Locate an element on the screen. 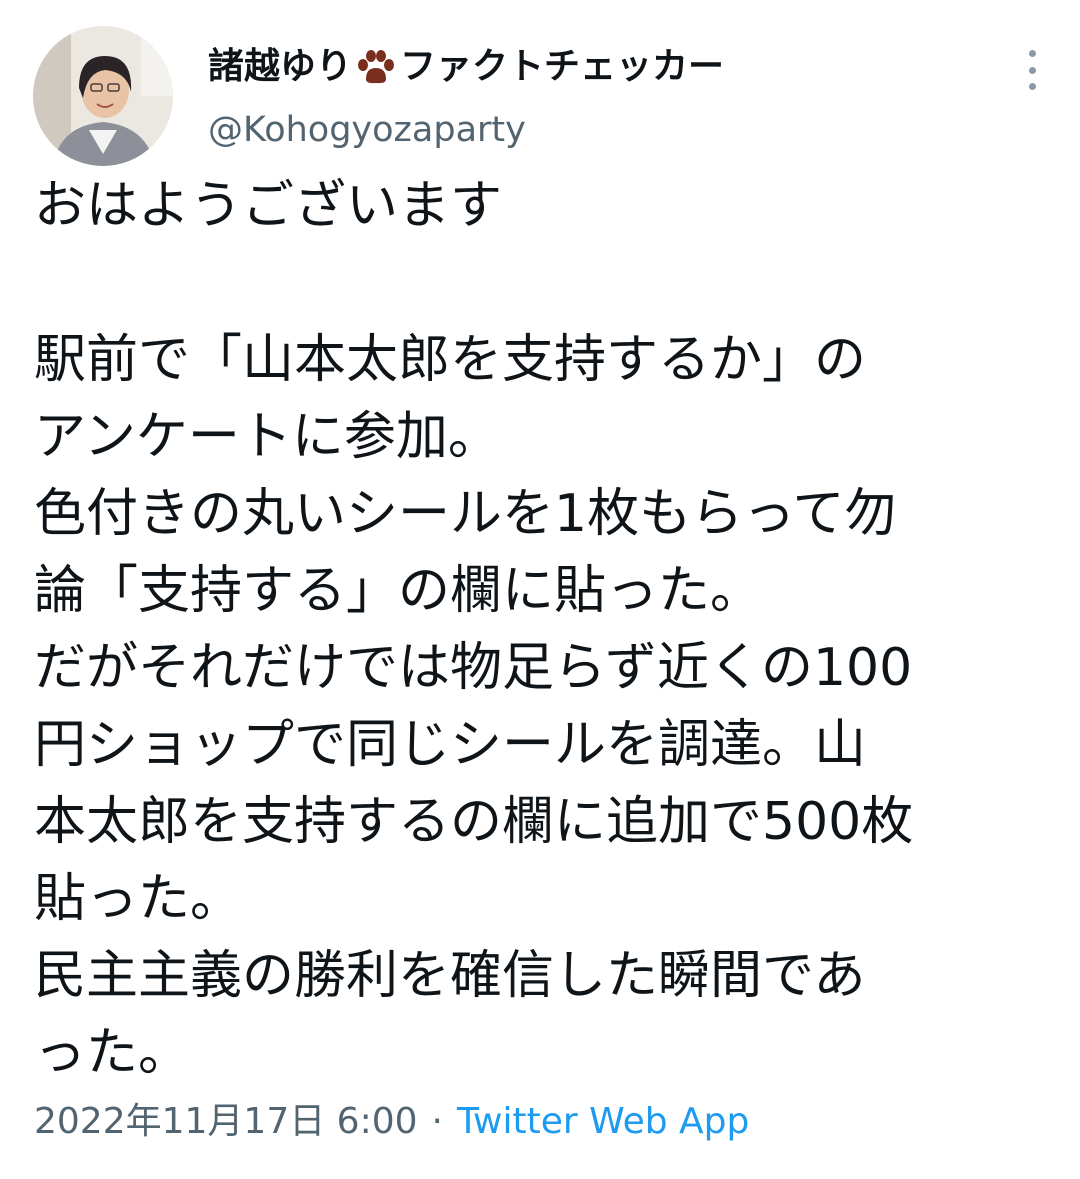  tweet-line: アンケートに参加。 is located at coordinates (267, 437).